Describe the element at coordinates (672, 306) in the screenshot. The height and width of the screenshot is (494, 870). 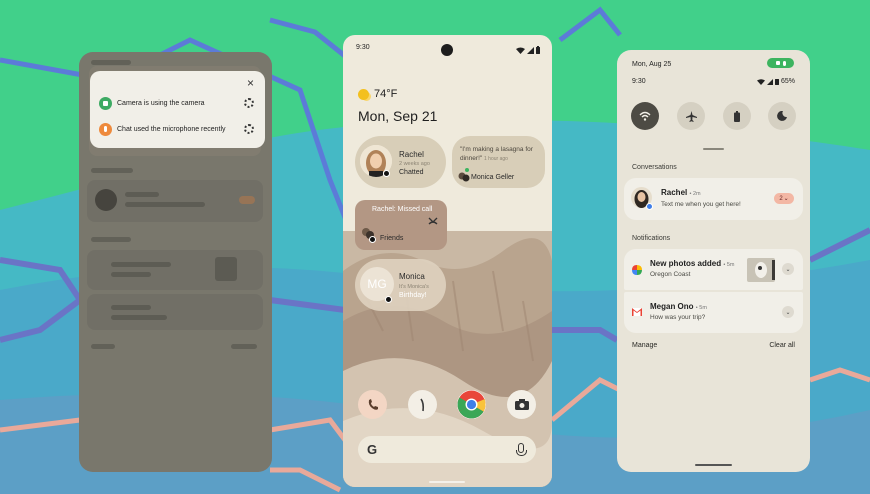
I see `notification-title-text: Megan Ono` at that location.